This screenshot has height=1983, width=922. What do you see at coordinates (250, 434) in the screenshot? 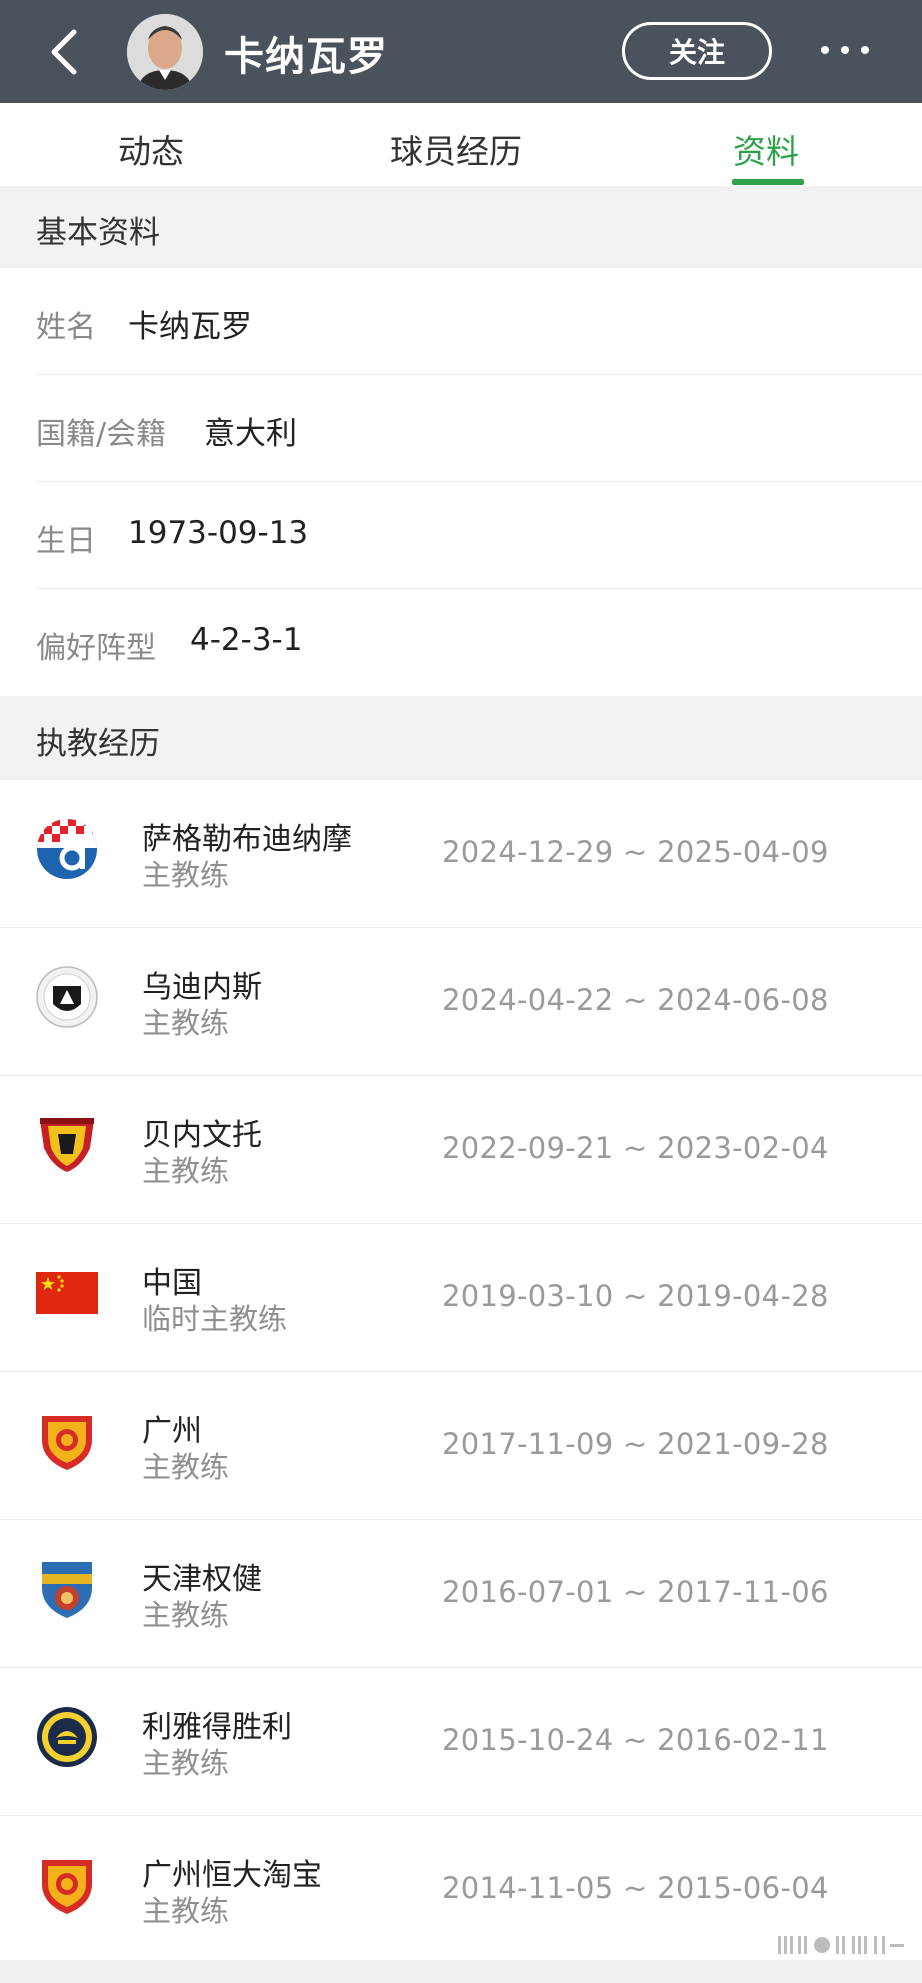
I see `field-value: 意大利` at bounding box center [250, 434].